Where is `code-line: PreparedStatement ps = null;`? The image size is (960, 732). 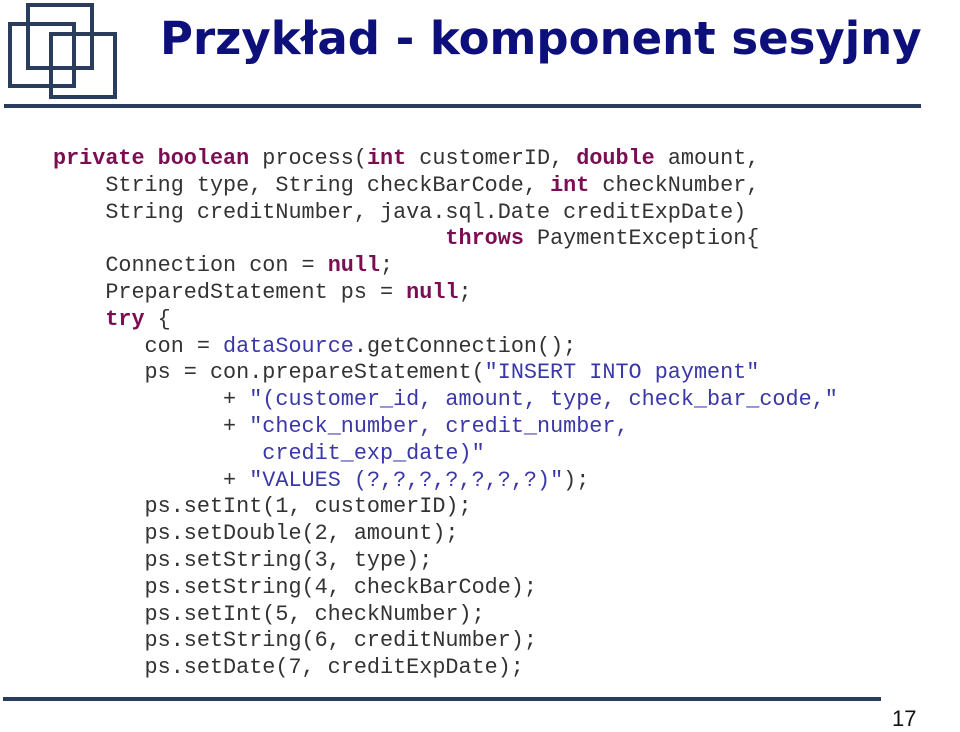
code-line: PreparedStatement ps = null; is located at coordinates (445, 293).